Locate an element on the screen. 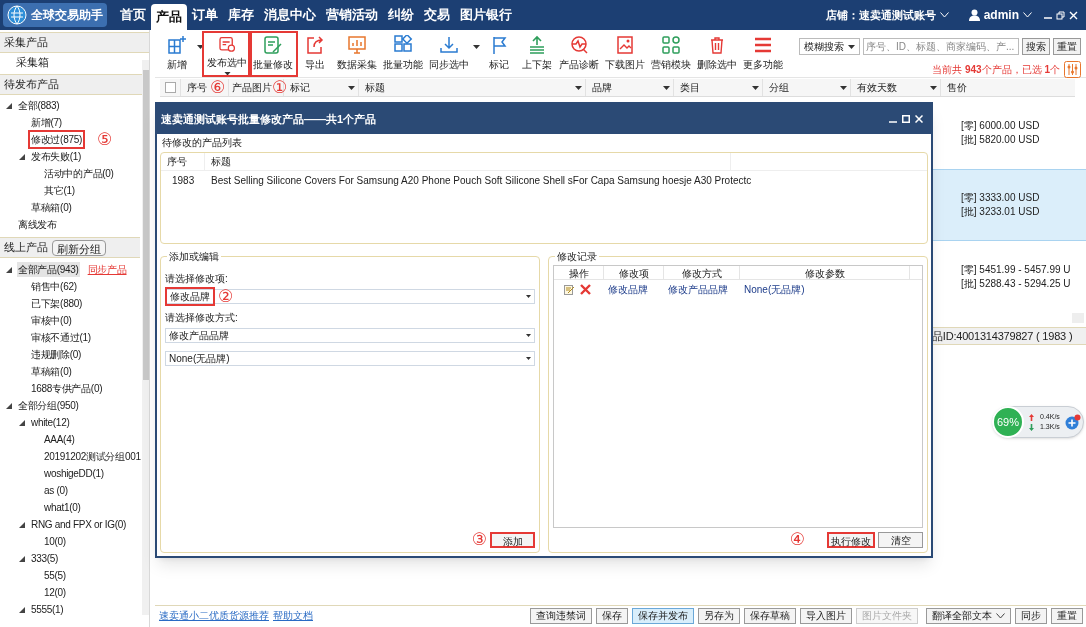  toolbar-button: 批量修改 is located at coordinates (273, 54).